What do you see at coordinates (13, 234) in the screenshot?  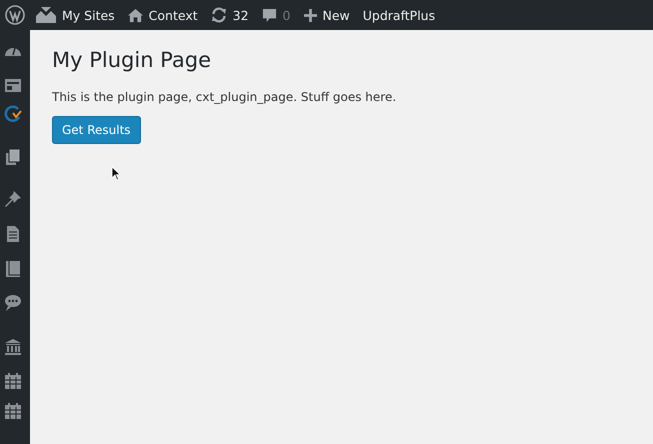 I see `document-icon` at bounding box center [13, 234].